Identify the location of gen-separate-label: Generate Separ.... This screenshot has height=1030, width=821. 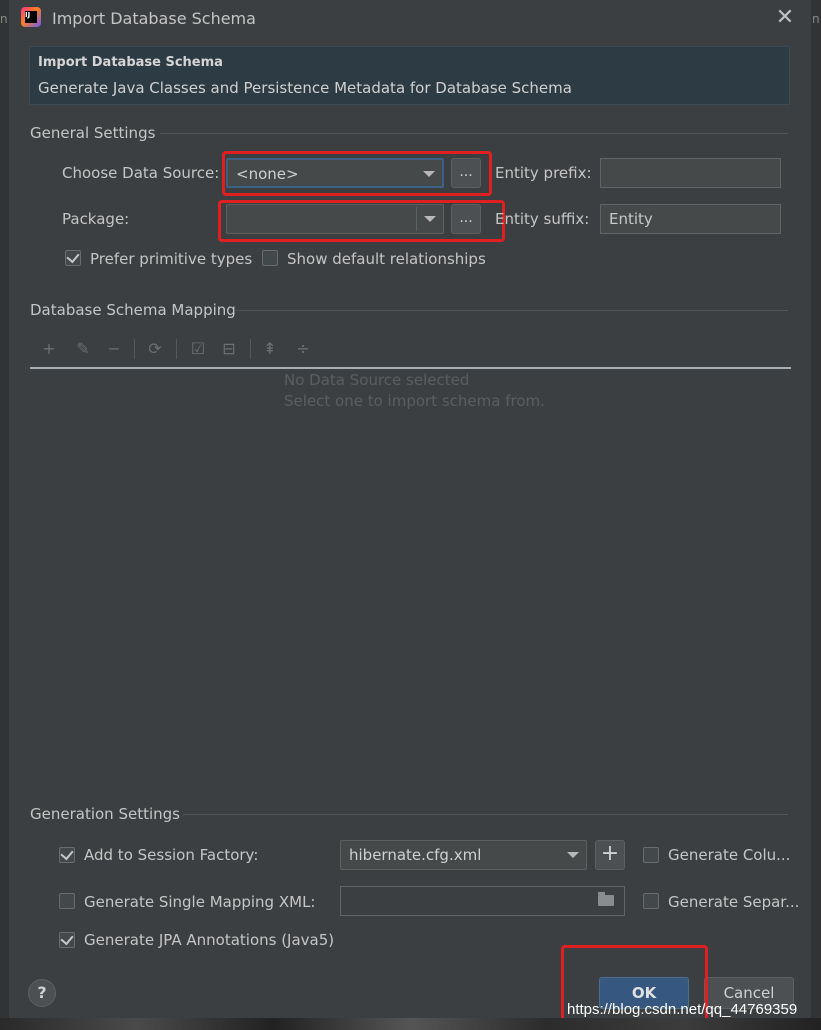
(734, 902).